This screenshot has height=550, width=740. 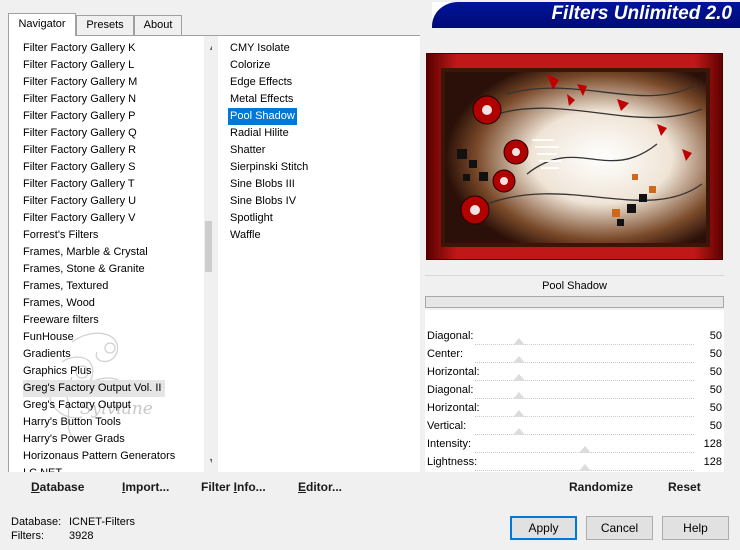 What do you see at coordinates (61, 320) in the screenshot?
I see `category-item: Freeware filters` at bounding box center [61, 320].